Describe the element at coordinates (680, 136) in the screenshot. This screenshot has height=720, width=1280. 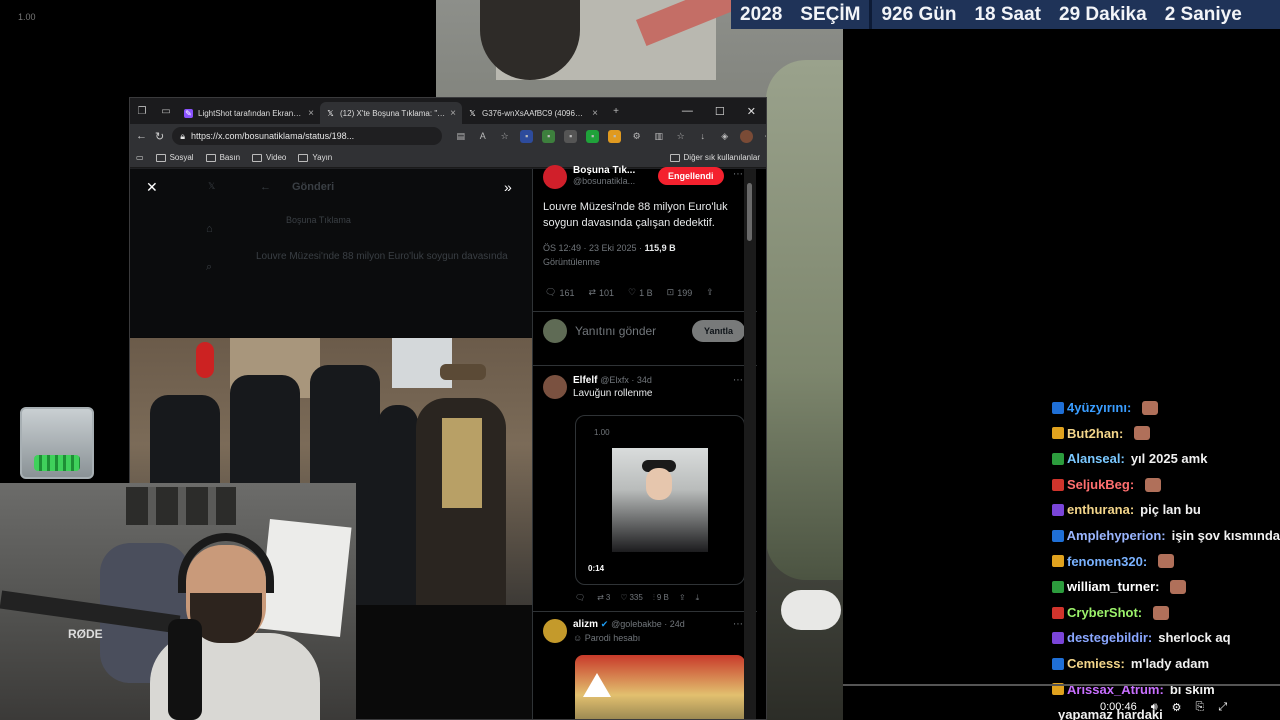
I see `collections-icon: ☆` at that location.